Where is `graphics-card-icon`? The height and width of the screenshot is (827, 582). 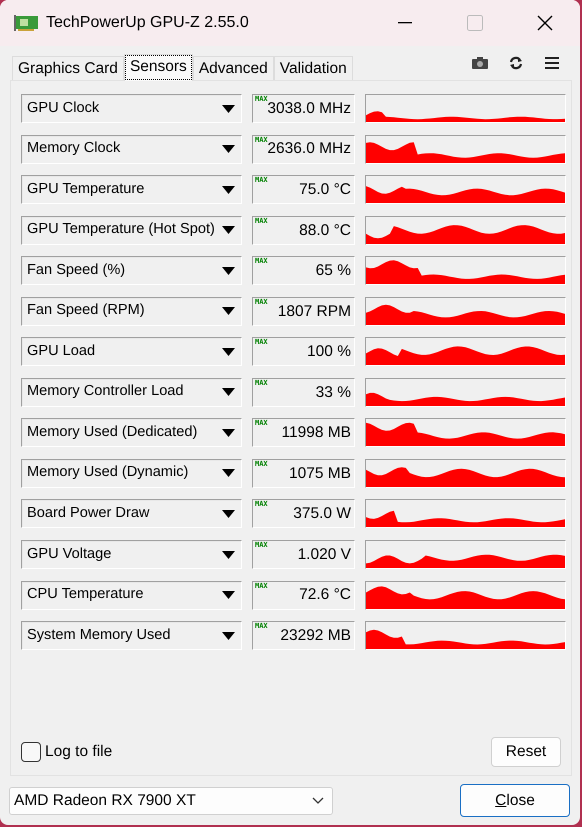 graphics-card-icon is located at coordinates (26, 23).